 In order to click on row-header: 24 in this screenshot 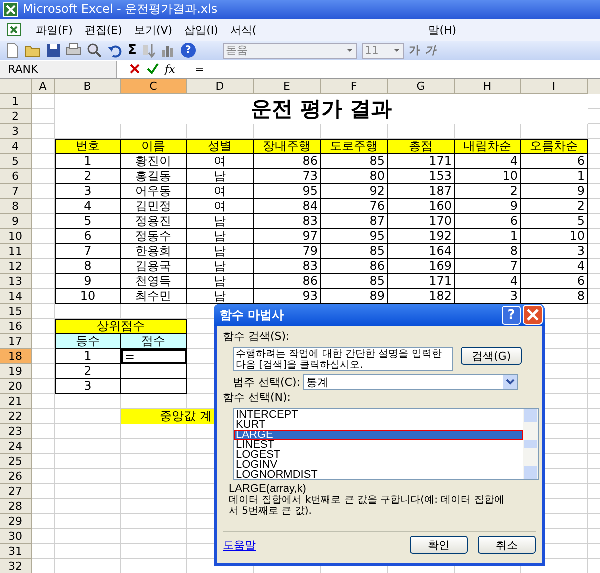, I will do `click(16, 446)`.